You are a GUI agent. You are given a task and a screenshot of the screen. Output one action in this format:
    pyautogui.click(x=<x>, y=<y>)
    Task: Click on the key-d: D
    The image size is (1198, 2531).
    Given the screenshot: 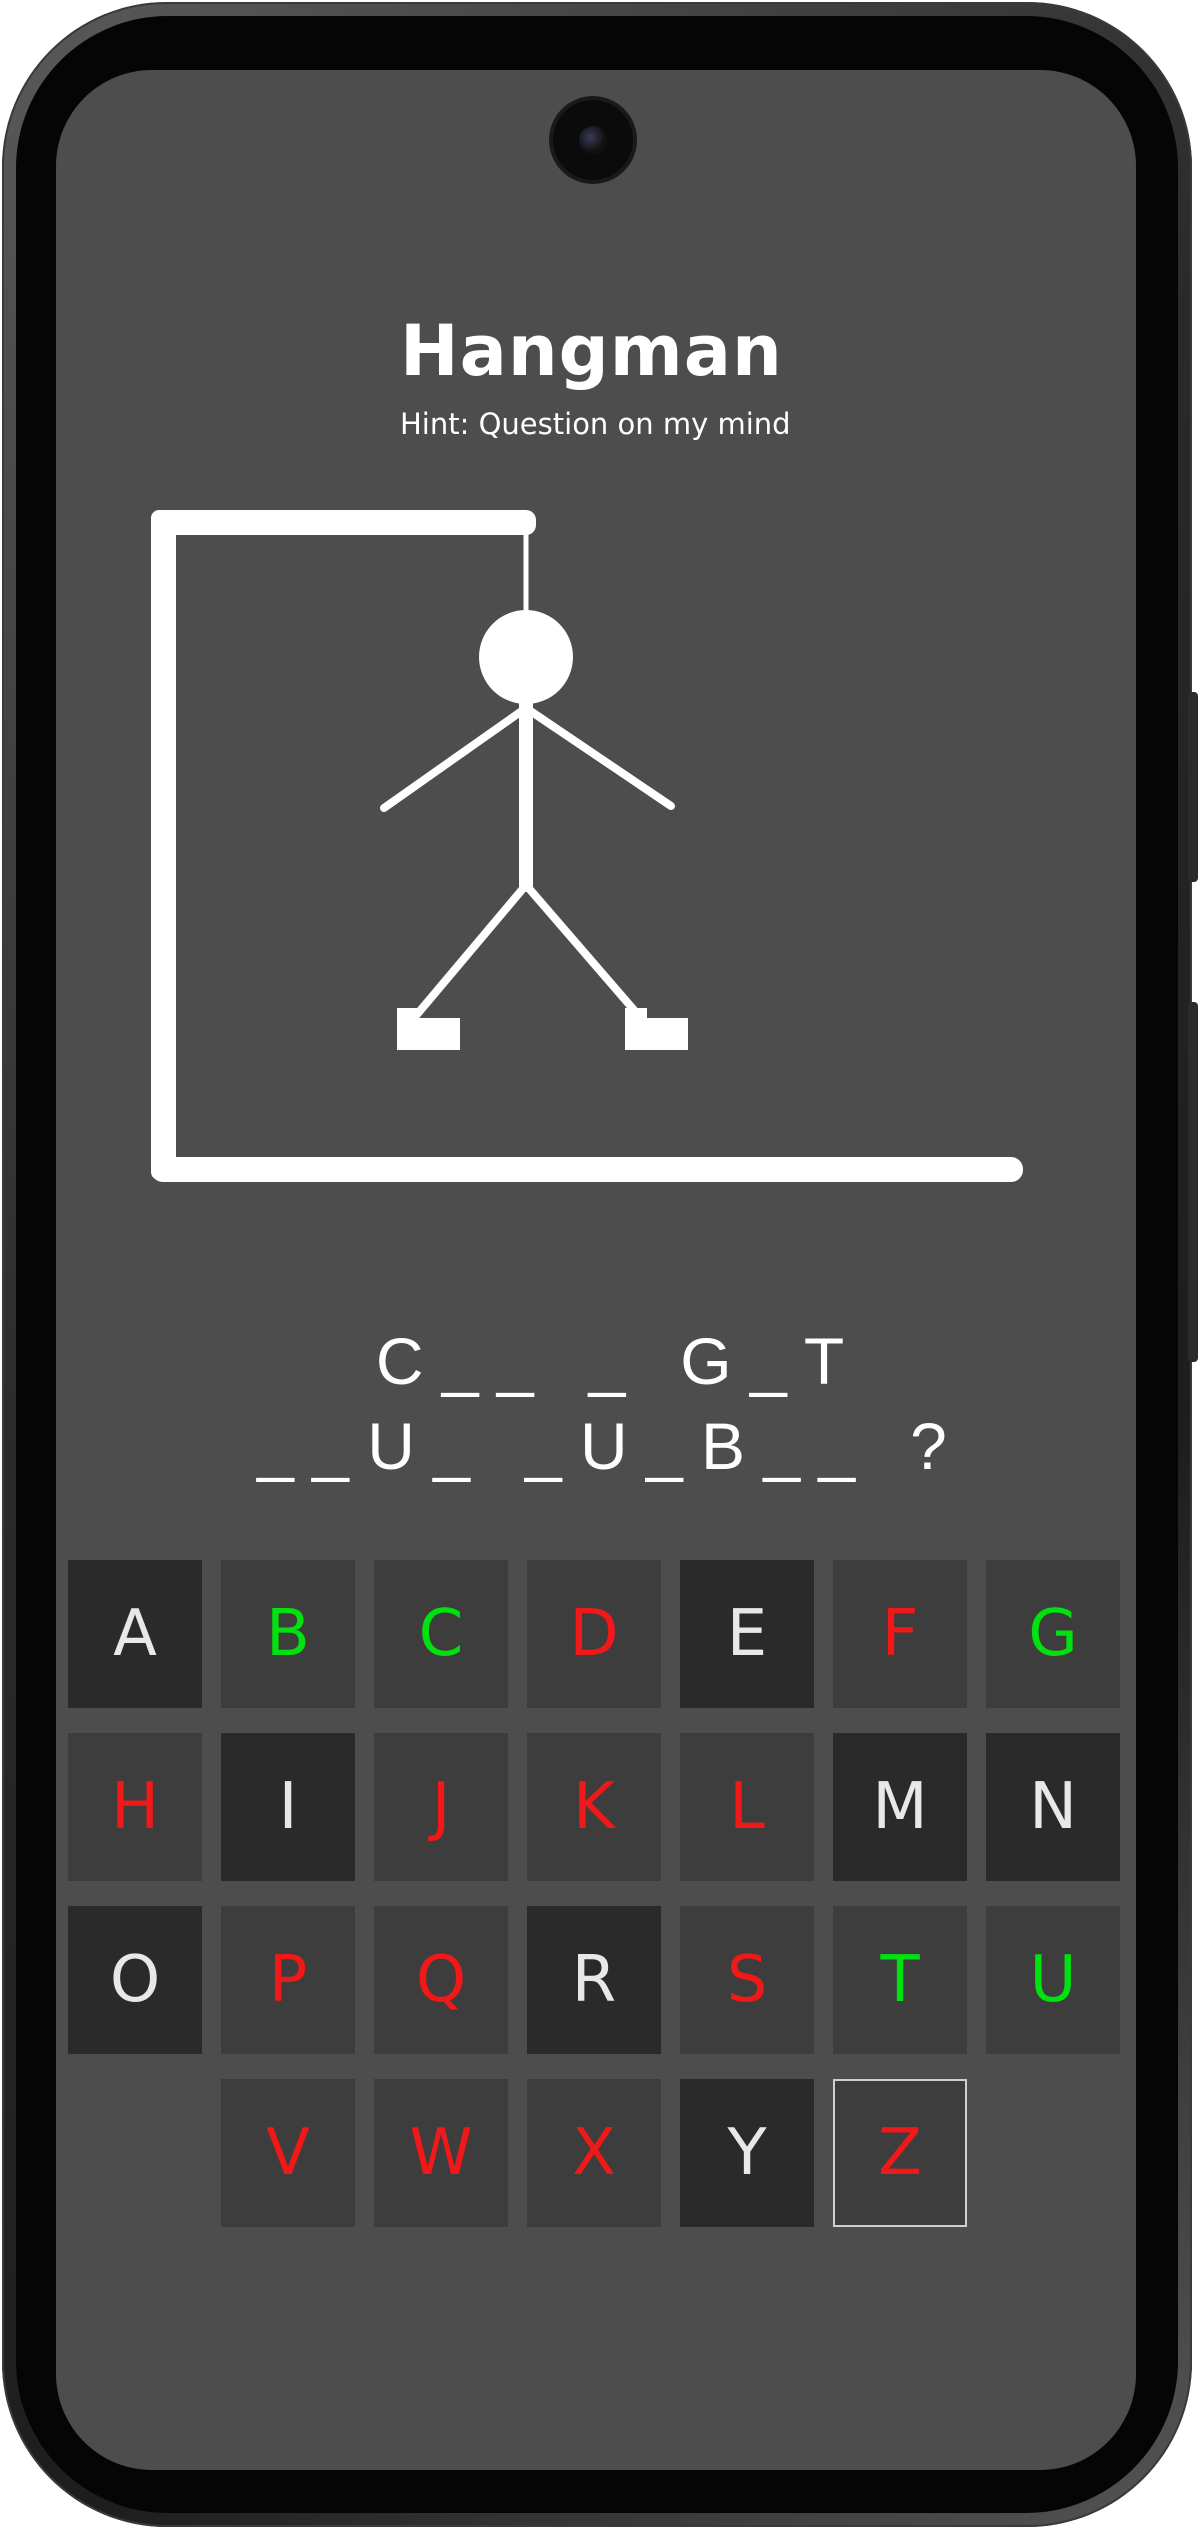 What is the action you would take?
    pyautogui.click(x=594, y=1634)
    